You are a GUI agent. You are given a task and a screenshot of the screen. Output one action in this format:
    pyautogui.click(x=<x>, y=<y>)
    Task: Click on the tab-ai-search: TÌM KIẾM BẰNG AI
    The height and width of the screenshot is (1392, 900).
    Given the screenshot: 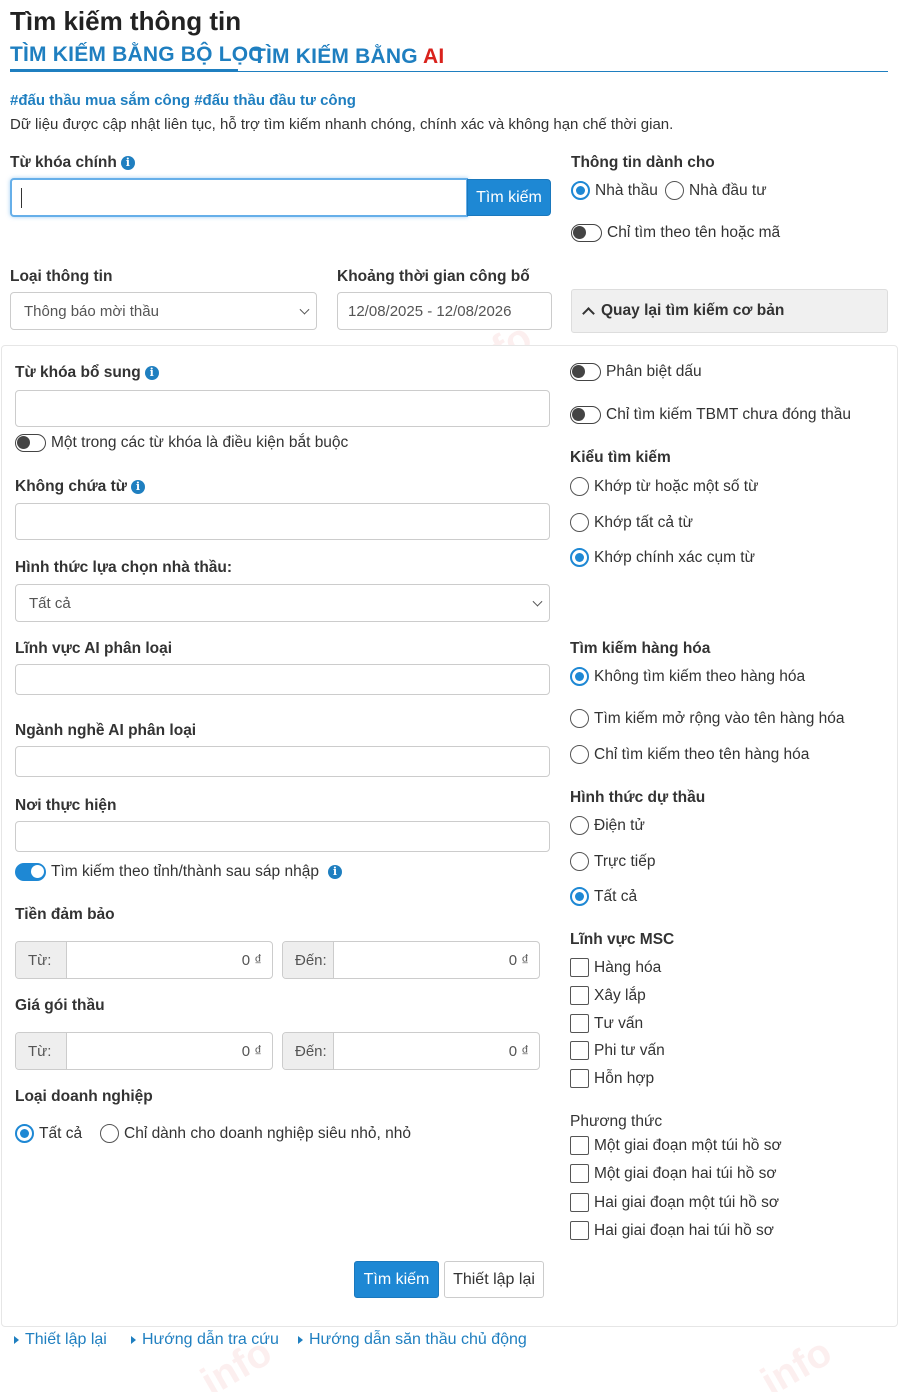 What is the action you would take?
    pyautogui.click(x=348, y=57)
    